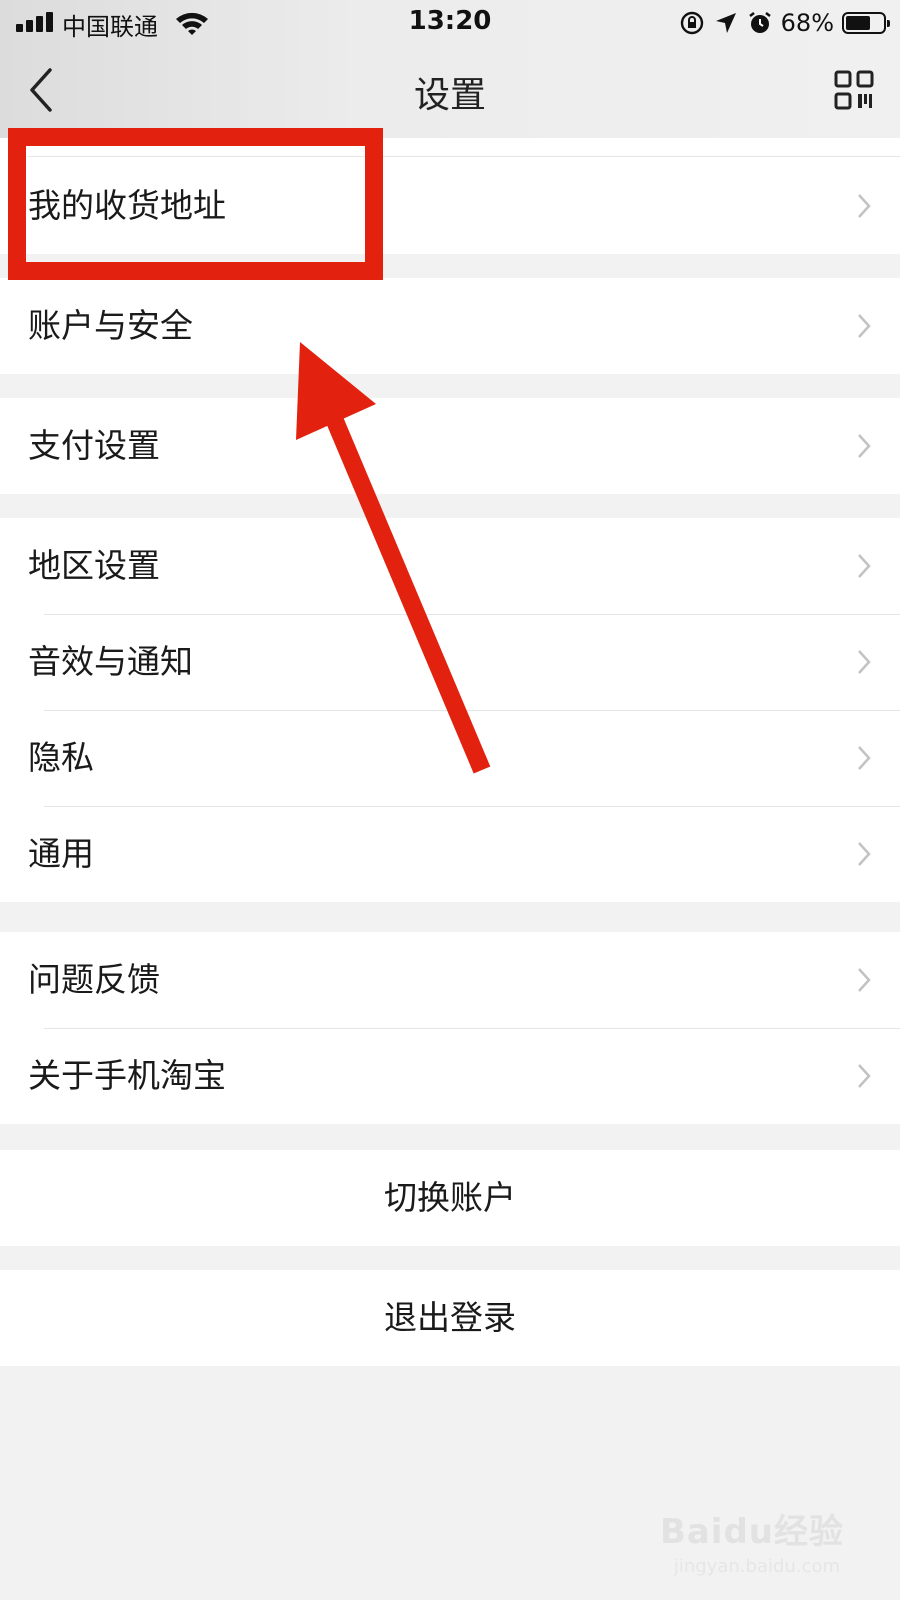 This screenshot has height=1600, width=900. I want to click on settings-item-label: 支付设置, so click(94, 445).